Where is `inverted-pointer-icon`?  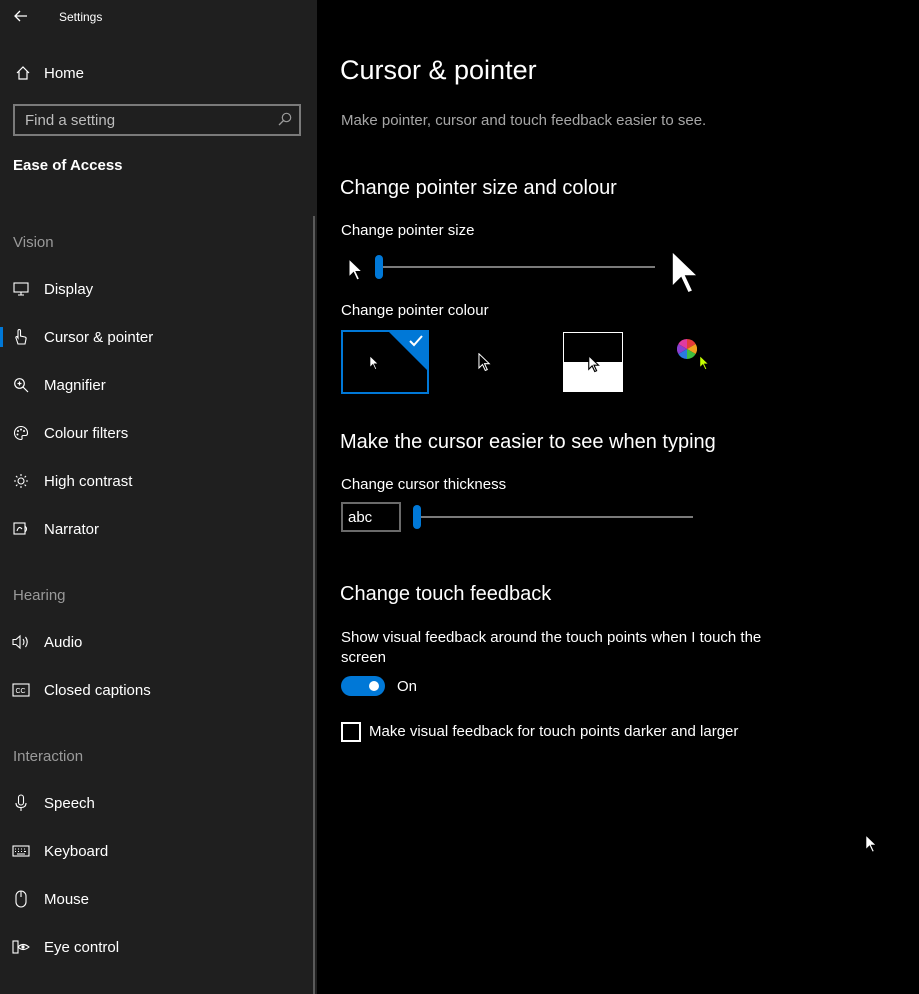
inverted-pointer-icon is located at coordinates (594, 364).